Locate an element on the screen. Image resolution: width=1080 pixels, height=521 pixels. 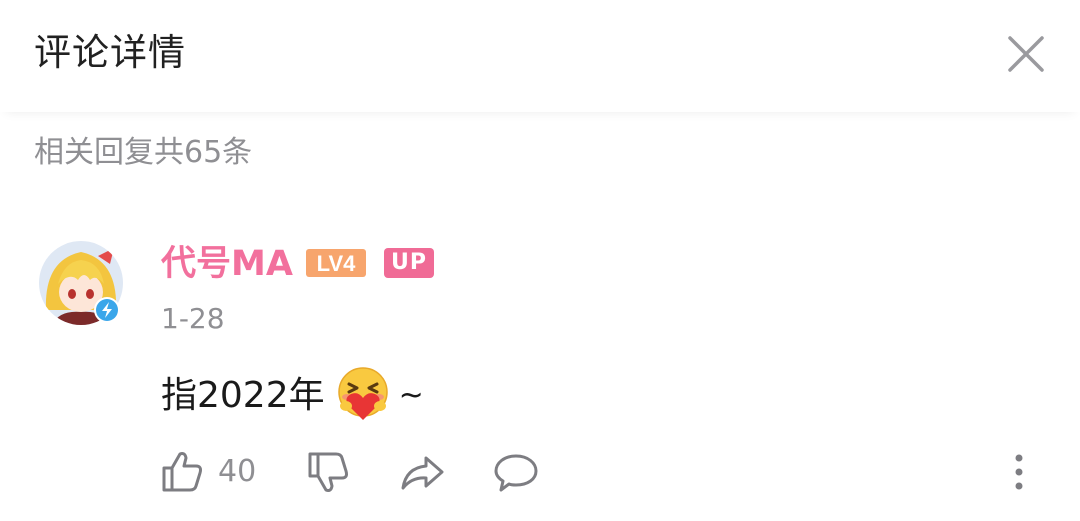
more-options-button is located at coordinates (1019, 472).